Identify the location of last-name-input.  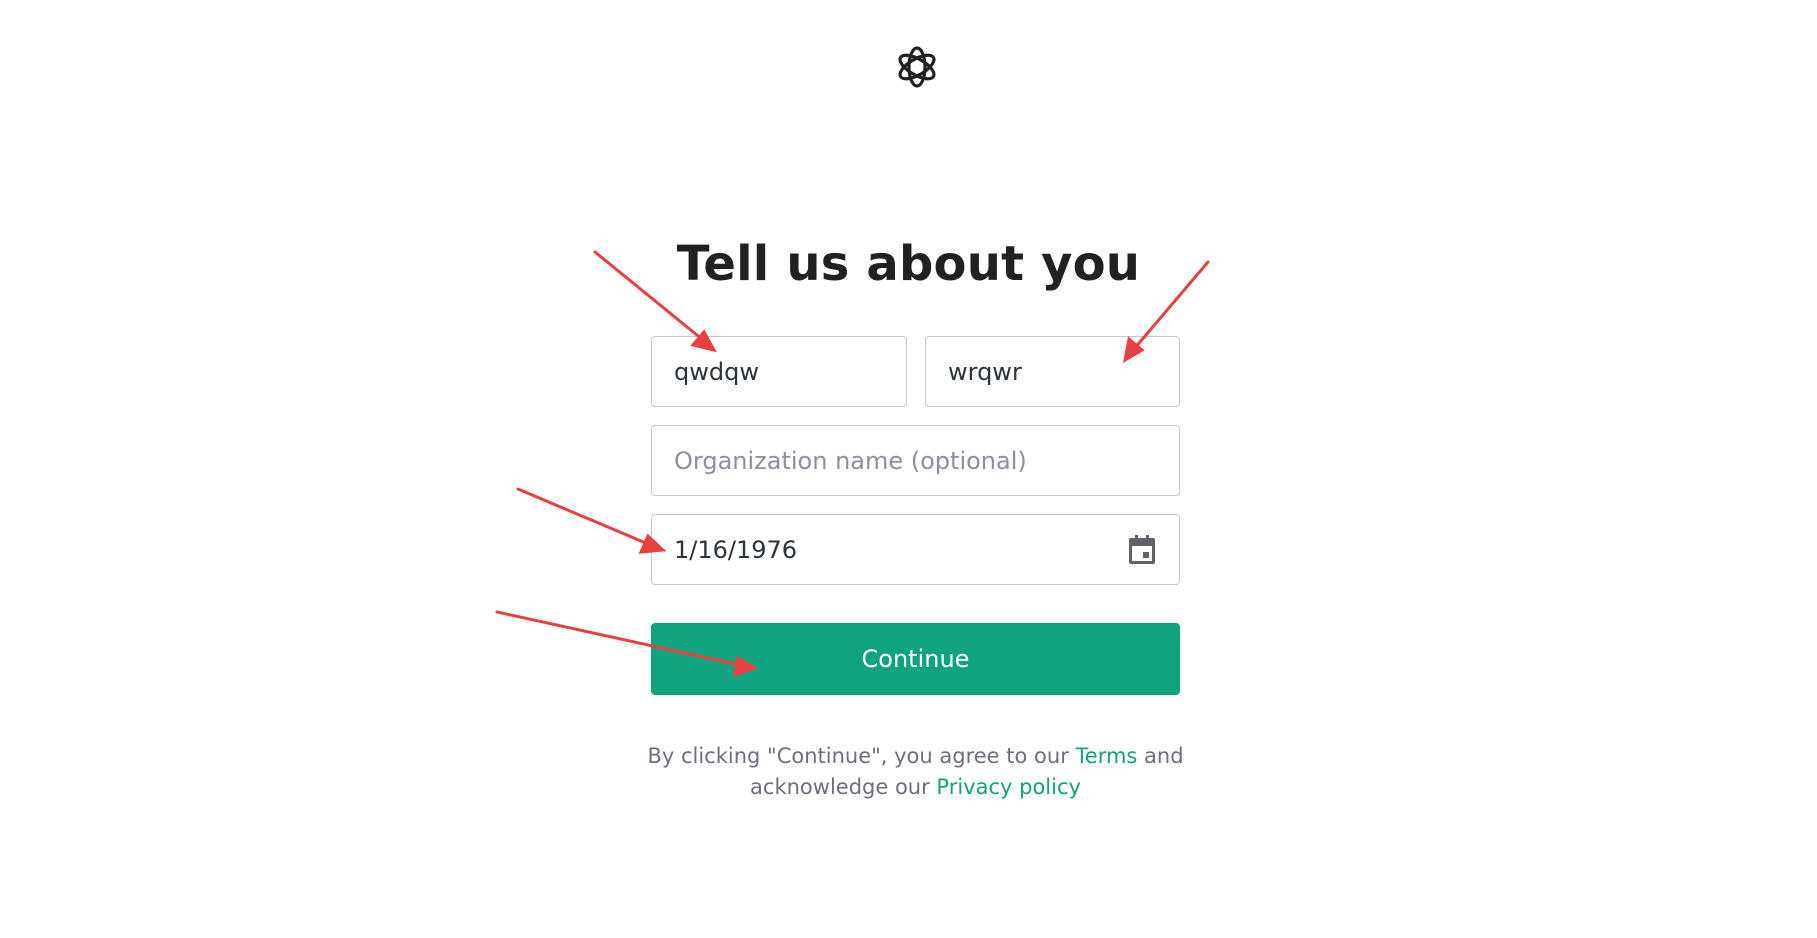
(1052, 371).